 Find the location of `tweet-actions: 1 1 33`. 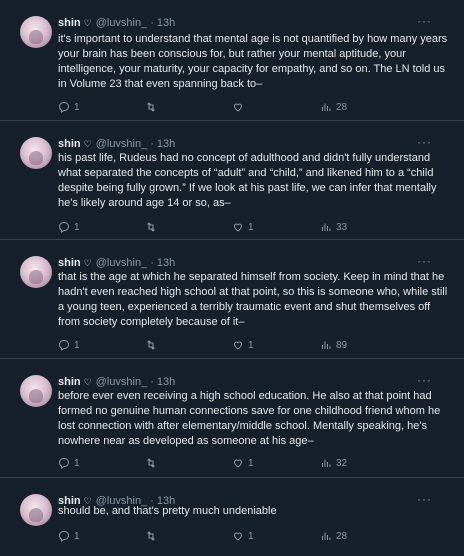

tweet-actions: 1 1 33 is located at coordinates (208, 228).